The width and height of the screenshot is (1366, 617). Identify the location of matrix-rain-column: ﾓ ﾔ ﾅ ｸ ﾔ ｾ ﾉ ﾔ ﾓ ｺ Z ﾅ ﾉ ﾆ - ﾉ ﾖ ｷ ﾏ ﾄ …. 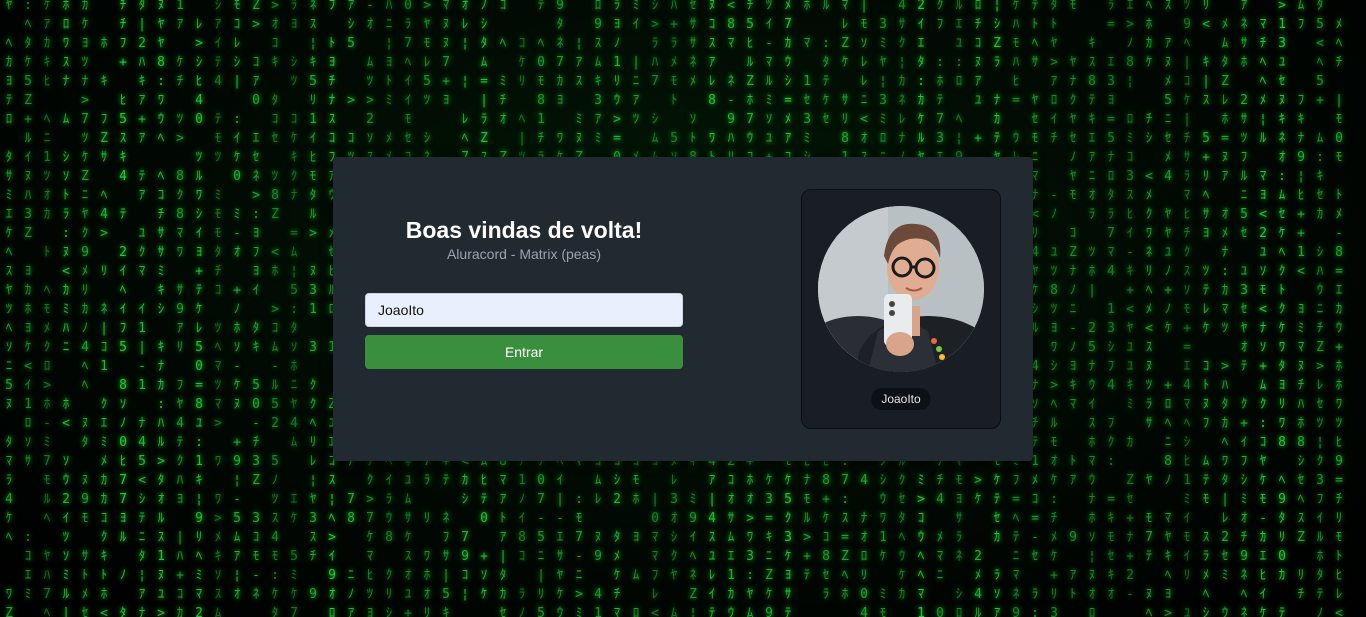
(1073, 301).